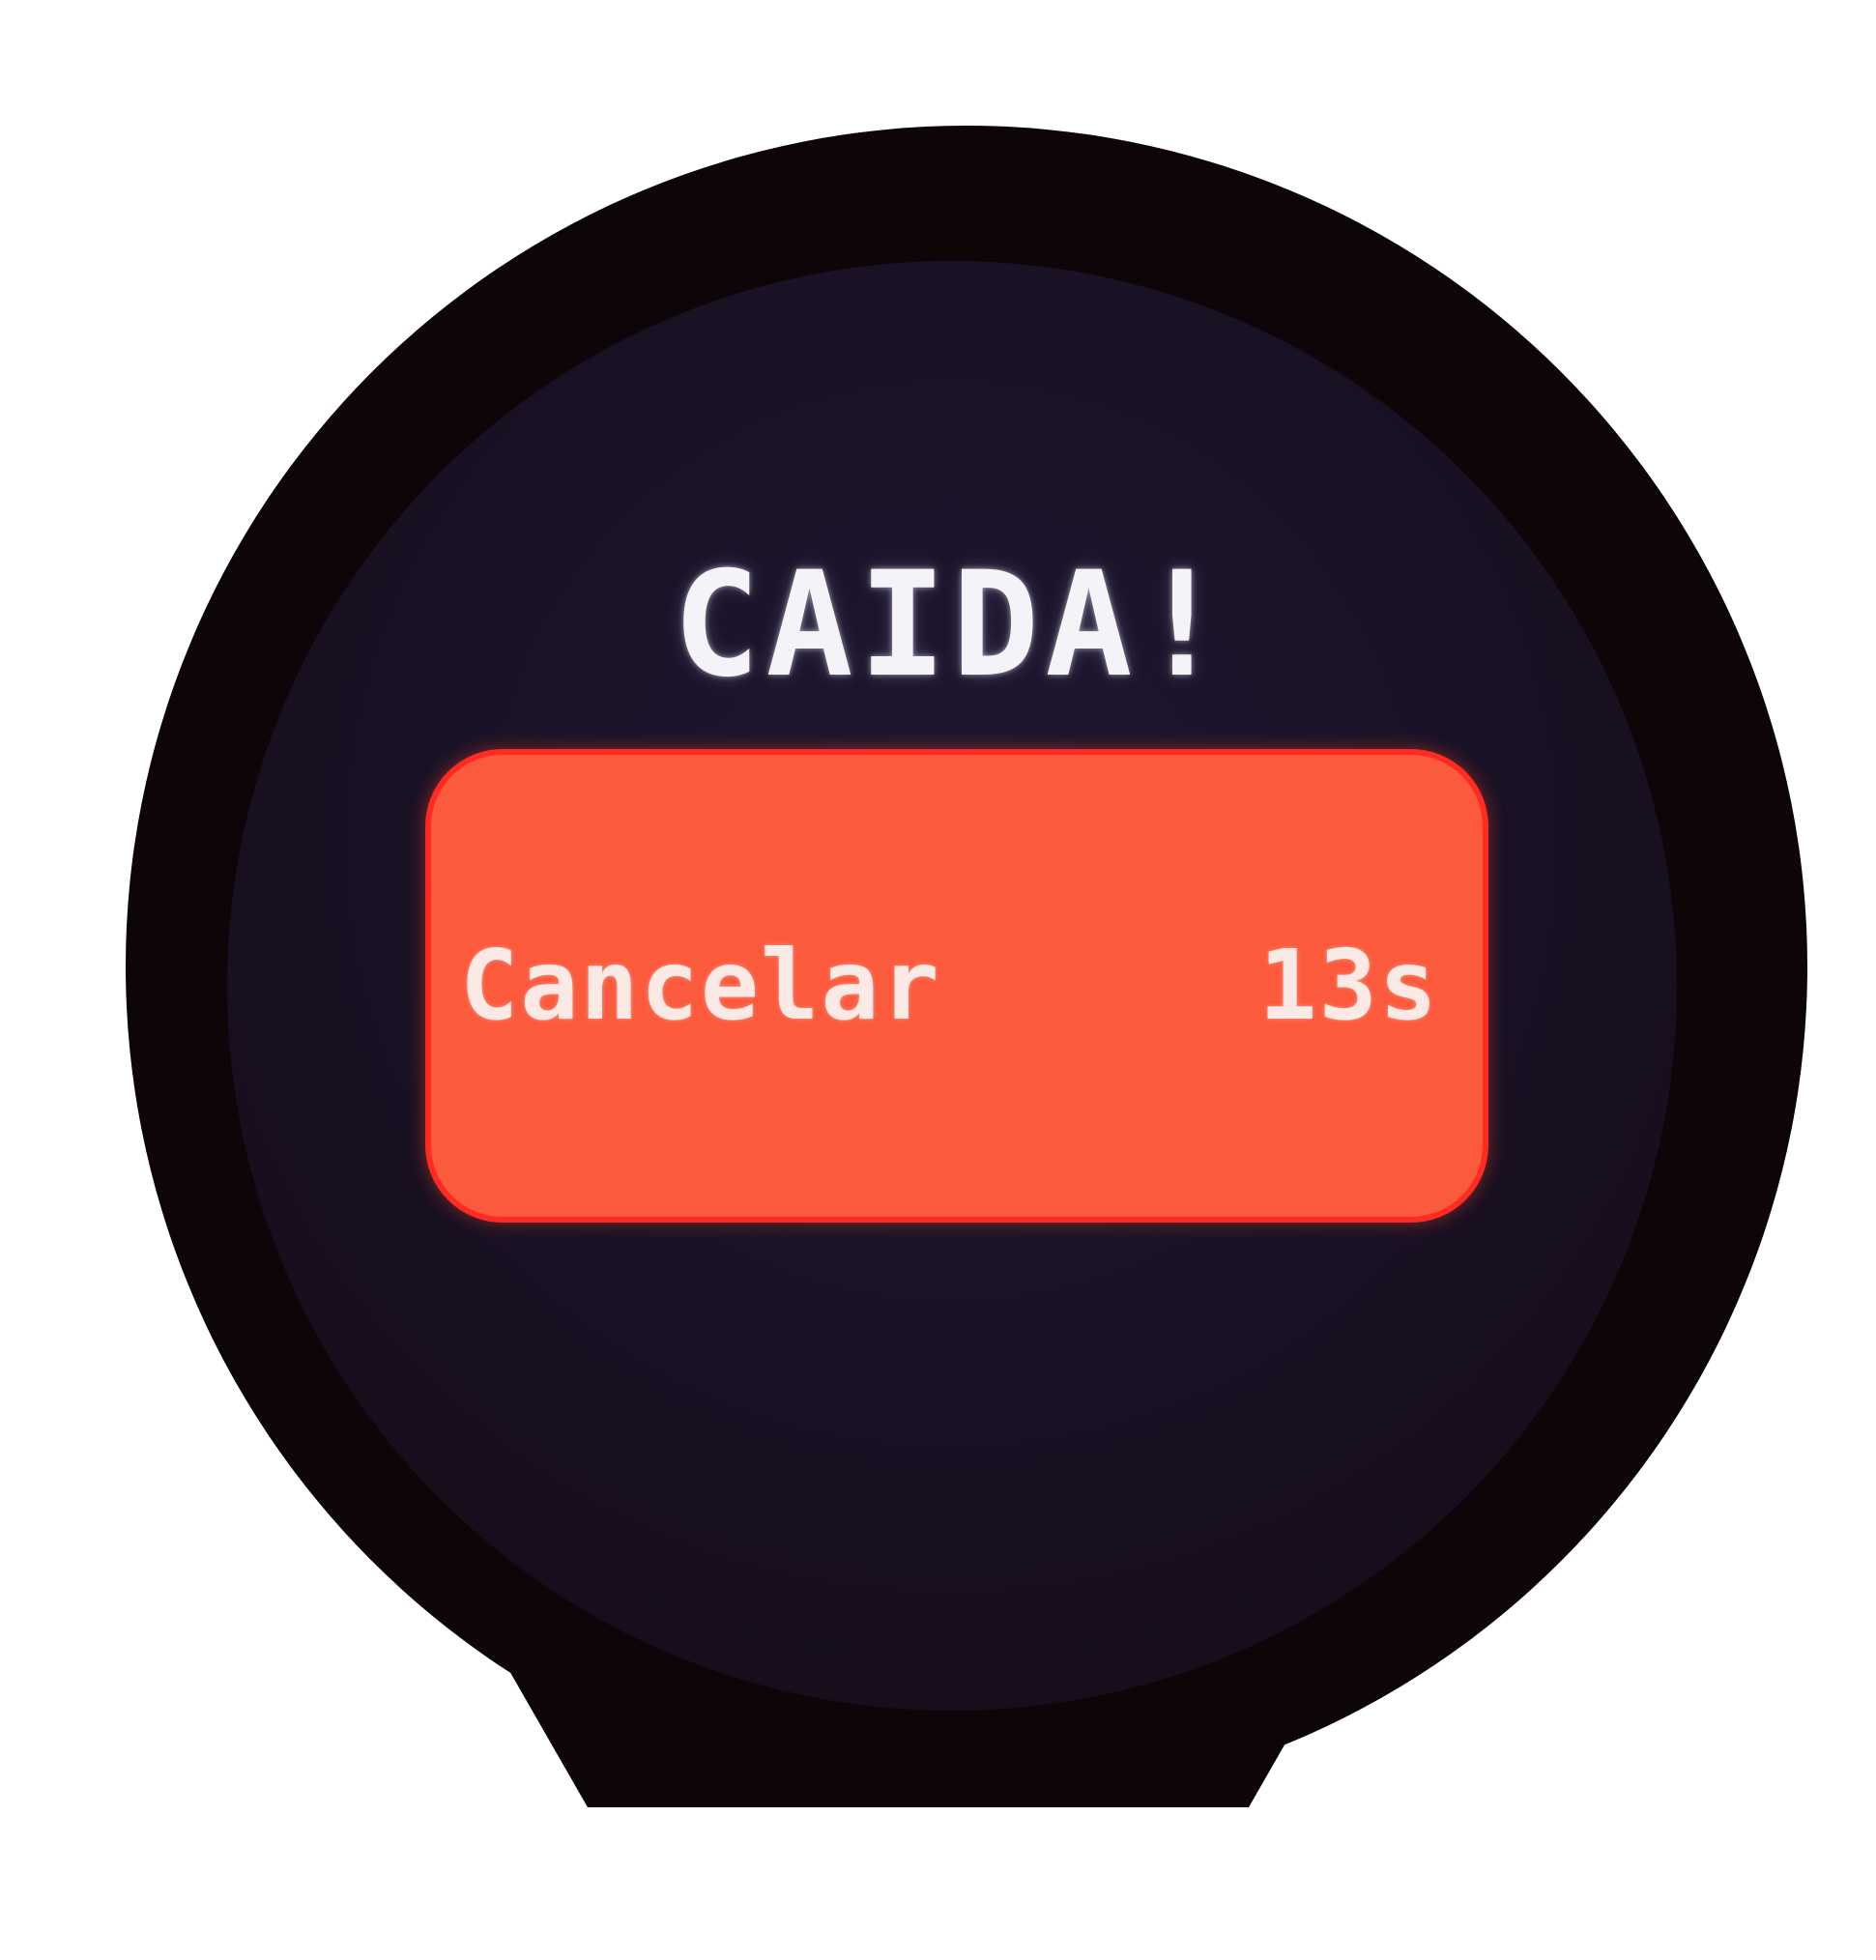 Image resolution: width=1876 pixels, height=1960 pixels. I want to click on countdown-timer: 13s, so click(1348, 985).